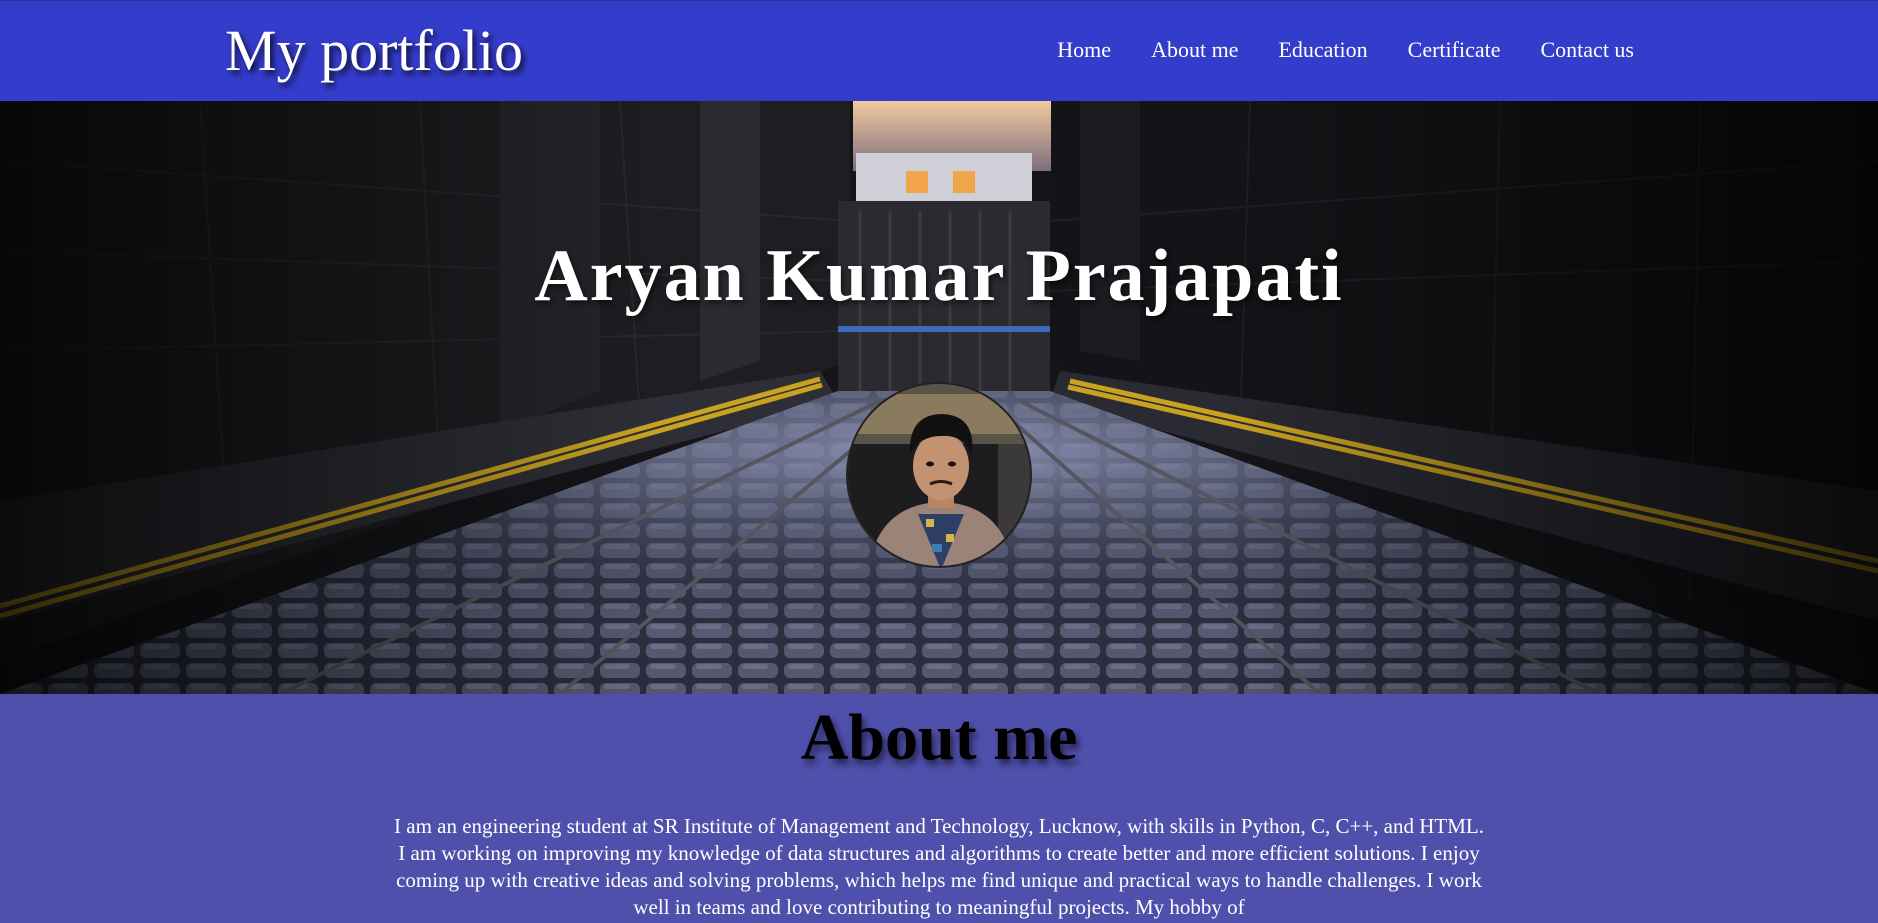  What do you see at coordinates (1454, 50) in the screenshot?
I see `nav-link-certificate: Certificate` at bounding box center [1454, 50].